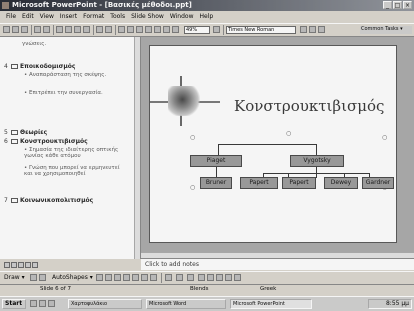 The height and width of the screenshot is (311, 414). What do you see at coordinates (271, 304) in the screenshot?
I see `taskbar-item-active: Microsoft PowerPoint` at bounding box center [271, 304].